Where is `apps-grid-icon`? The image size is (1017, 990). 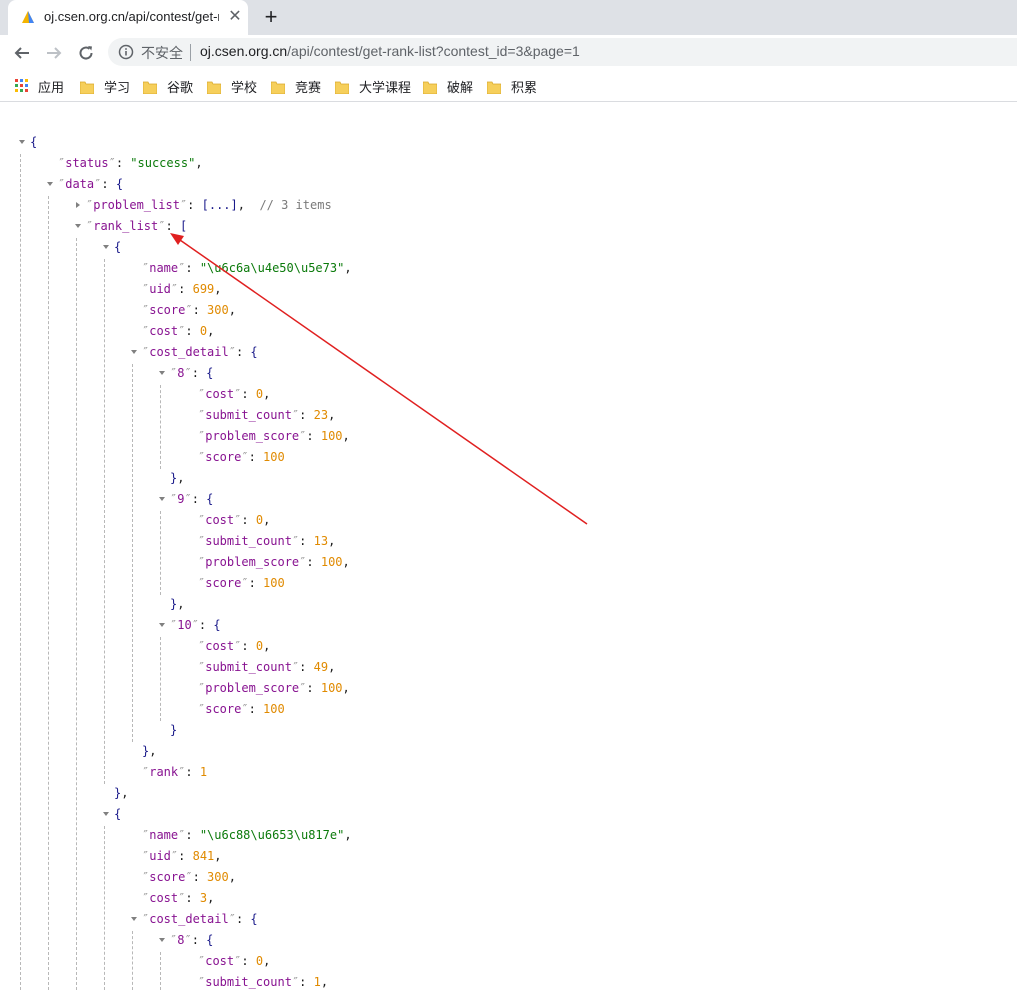
apps-grid-icon is located at coordinates (21, 85).